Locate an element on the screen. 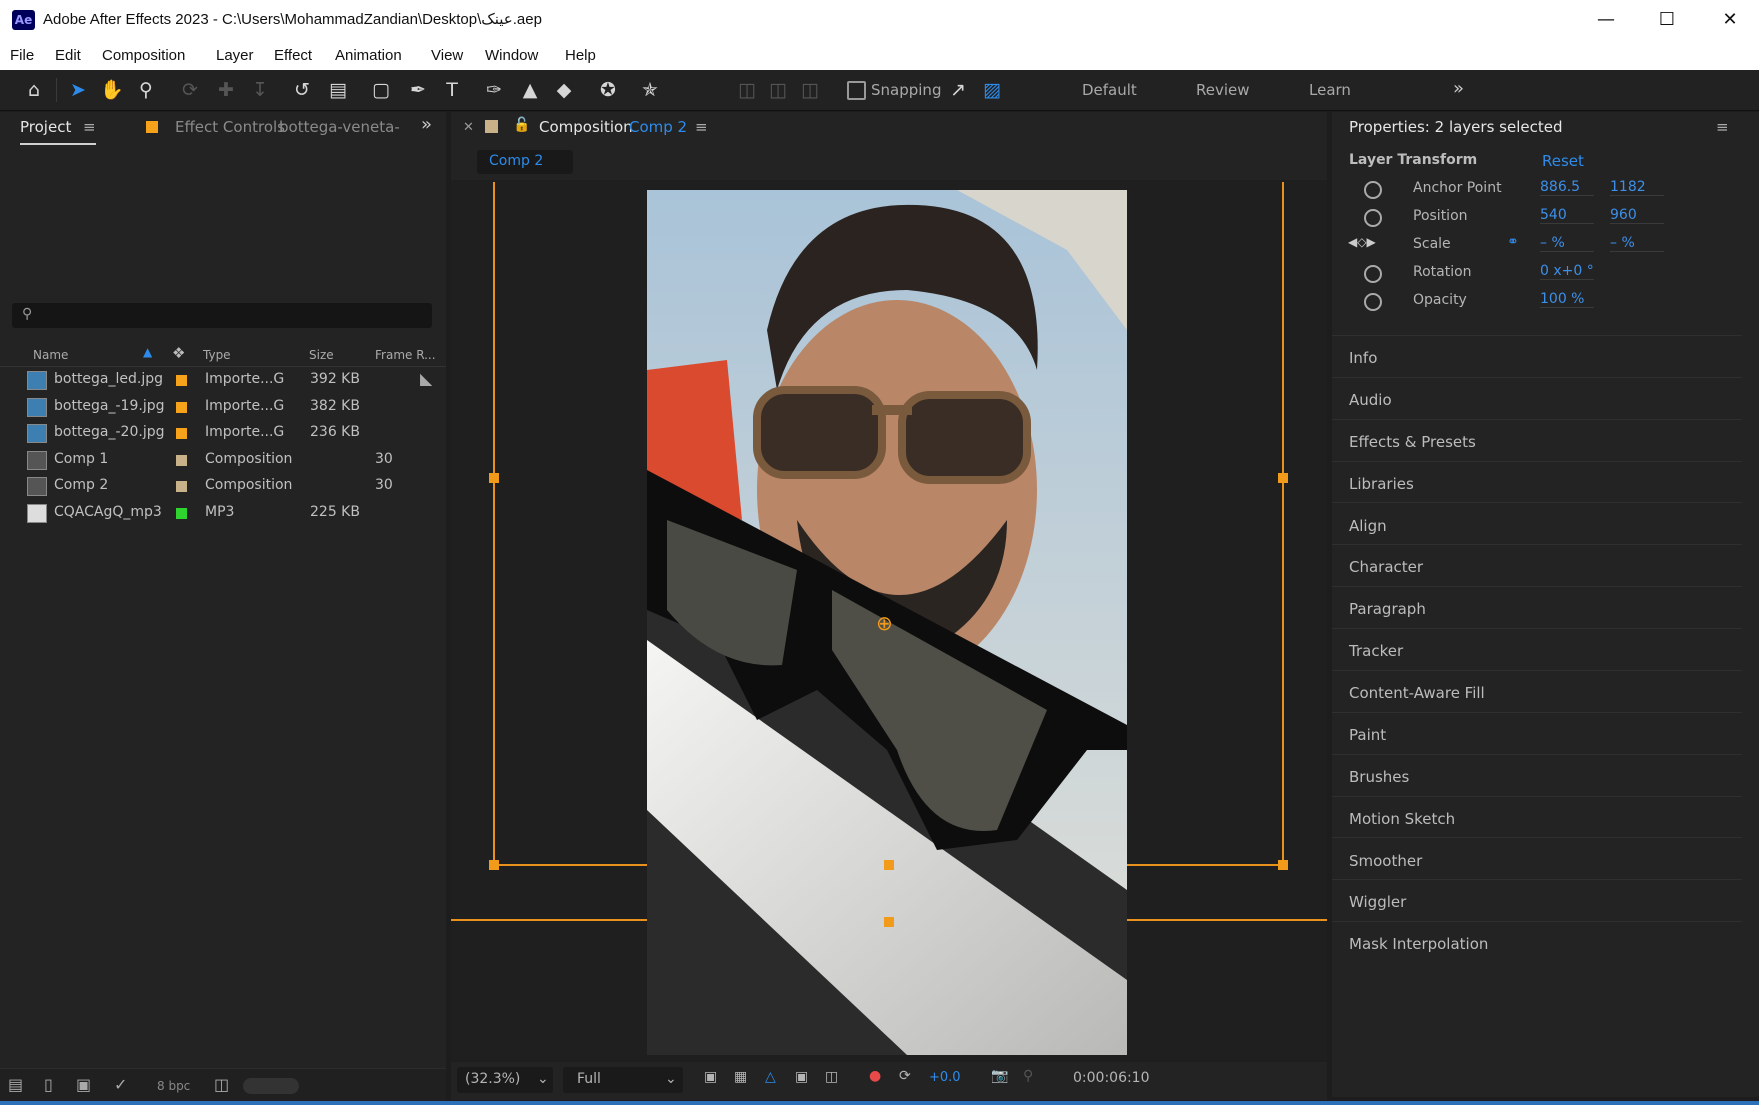 Image resolution: width=1759 pixels, height=1105 pixels. label-tag-icon: ❖ is located at coordinates (178, 353).